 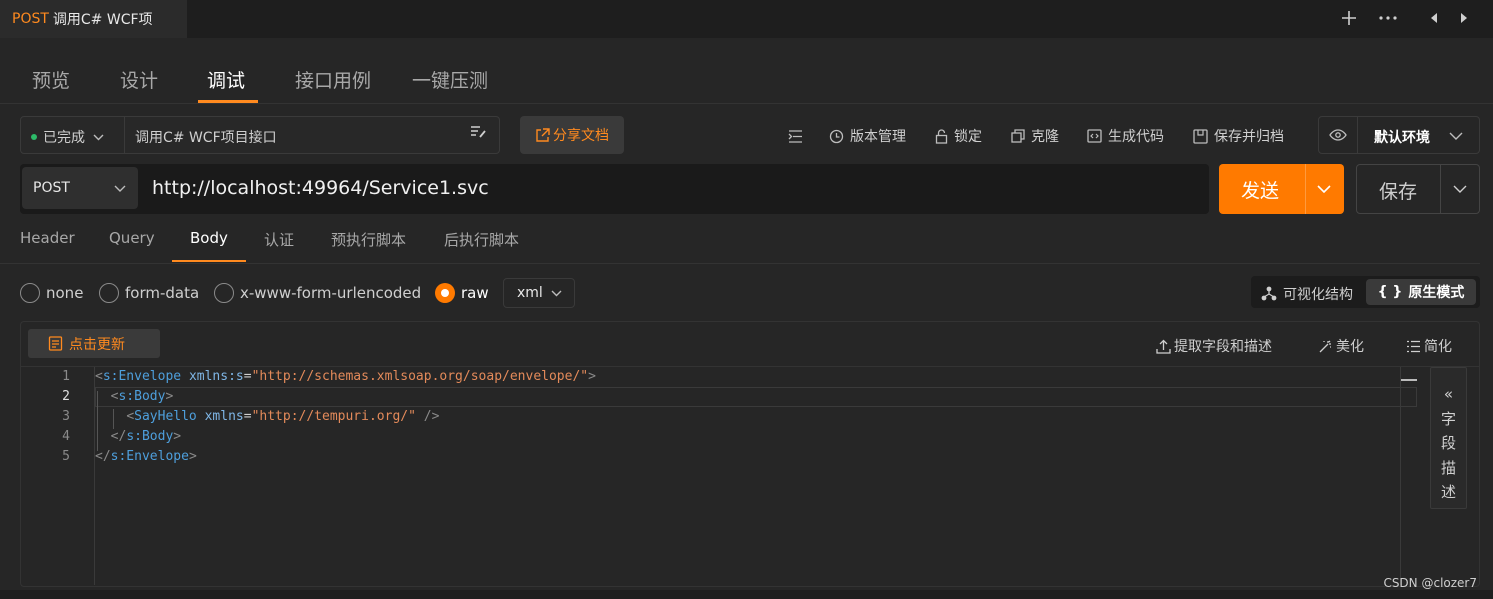 What do you see at coordinates (1350, 347) in the screenshot?
I see `beautify-label: 美化` at bounding box center [1350, 347].